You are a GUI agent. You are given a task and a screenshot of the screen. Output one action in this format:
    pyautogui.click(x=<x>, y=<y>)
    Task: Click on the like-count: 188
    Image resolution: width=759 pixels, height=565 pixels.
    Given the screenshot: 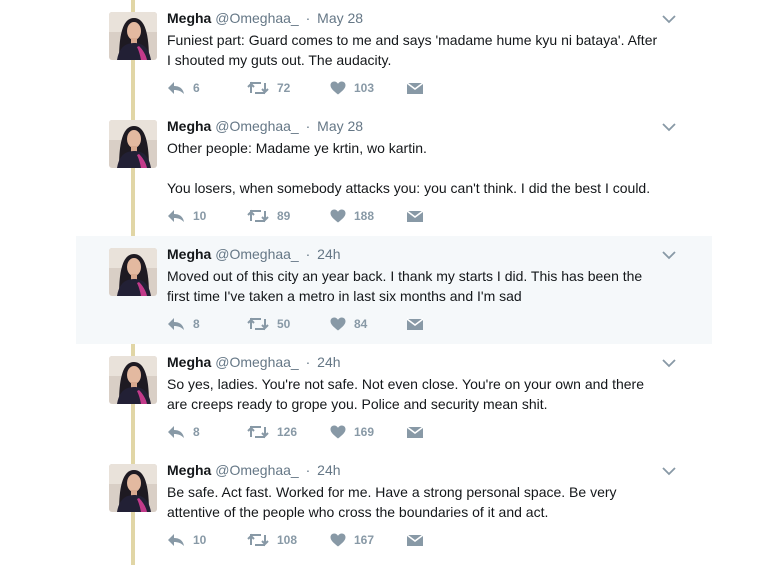 What is the action you would take?
    pyautogui.click(x=364, y=216)
    